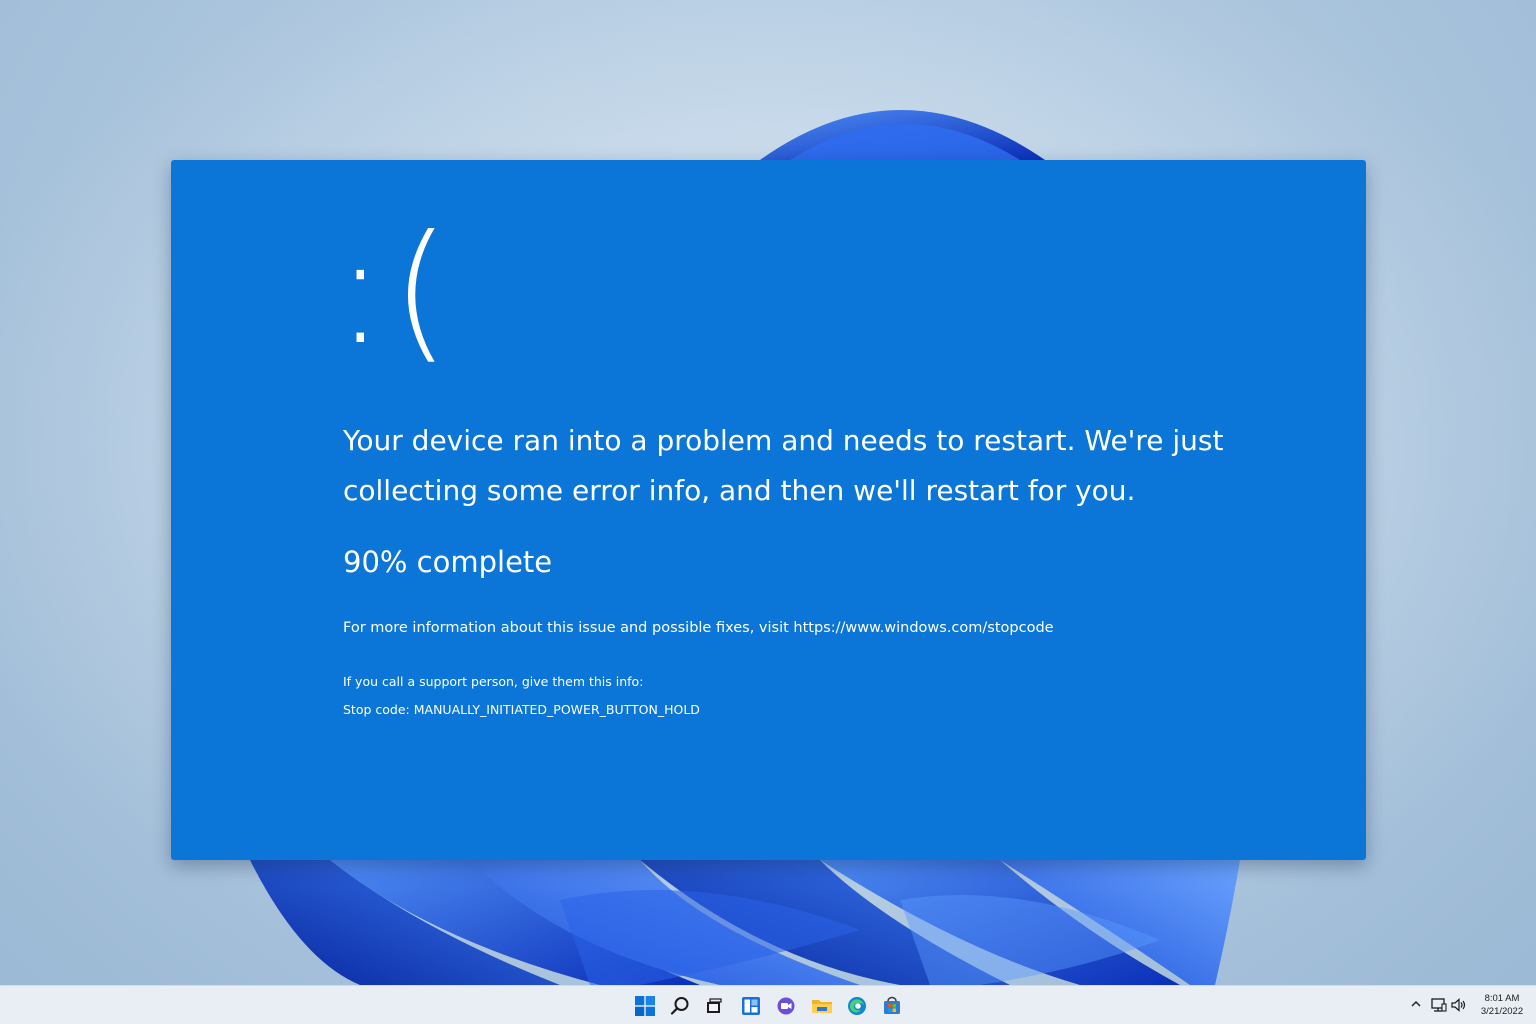 This screenshot has height=1024, width=1536. What do you see at coordinates (556, 709) in the screenshot?
I see `stop-code-value: MANUALLY_INITIATED_POWER_BUTTON_HOLD` at bounding box center [556, 709].